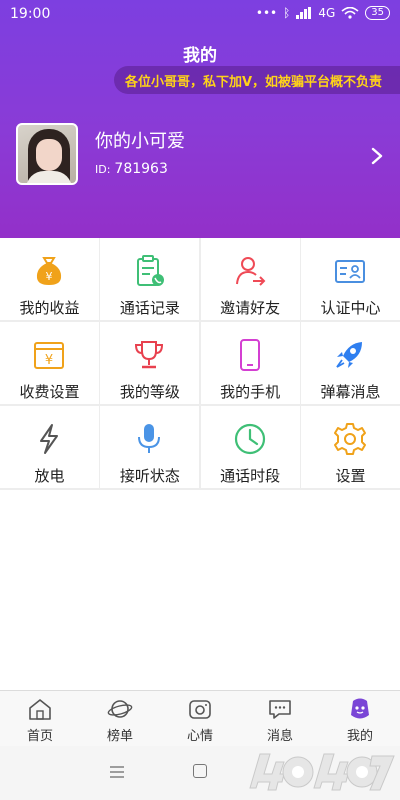  Describe the element at coordinates (250, 308) in the screenshot. I see `menu-item-label: 邀请好友` at that location.